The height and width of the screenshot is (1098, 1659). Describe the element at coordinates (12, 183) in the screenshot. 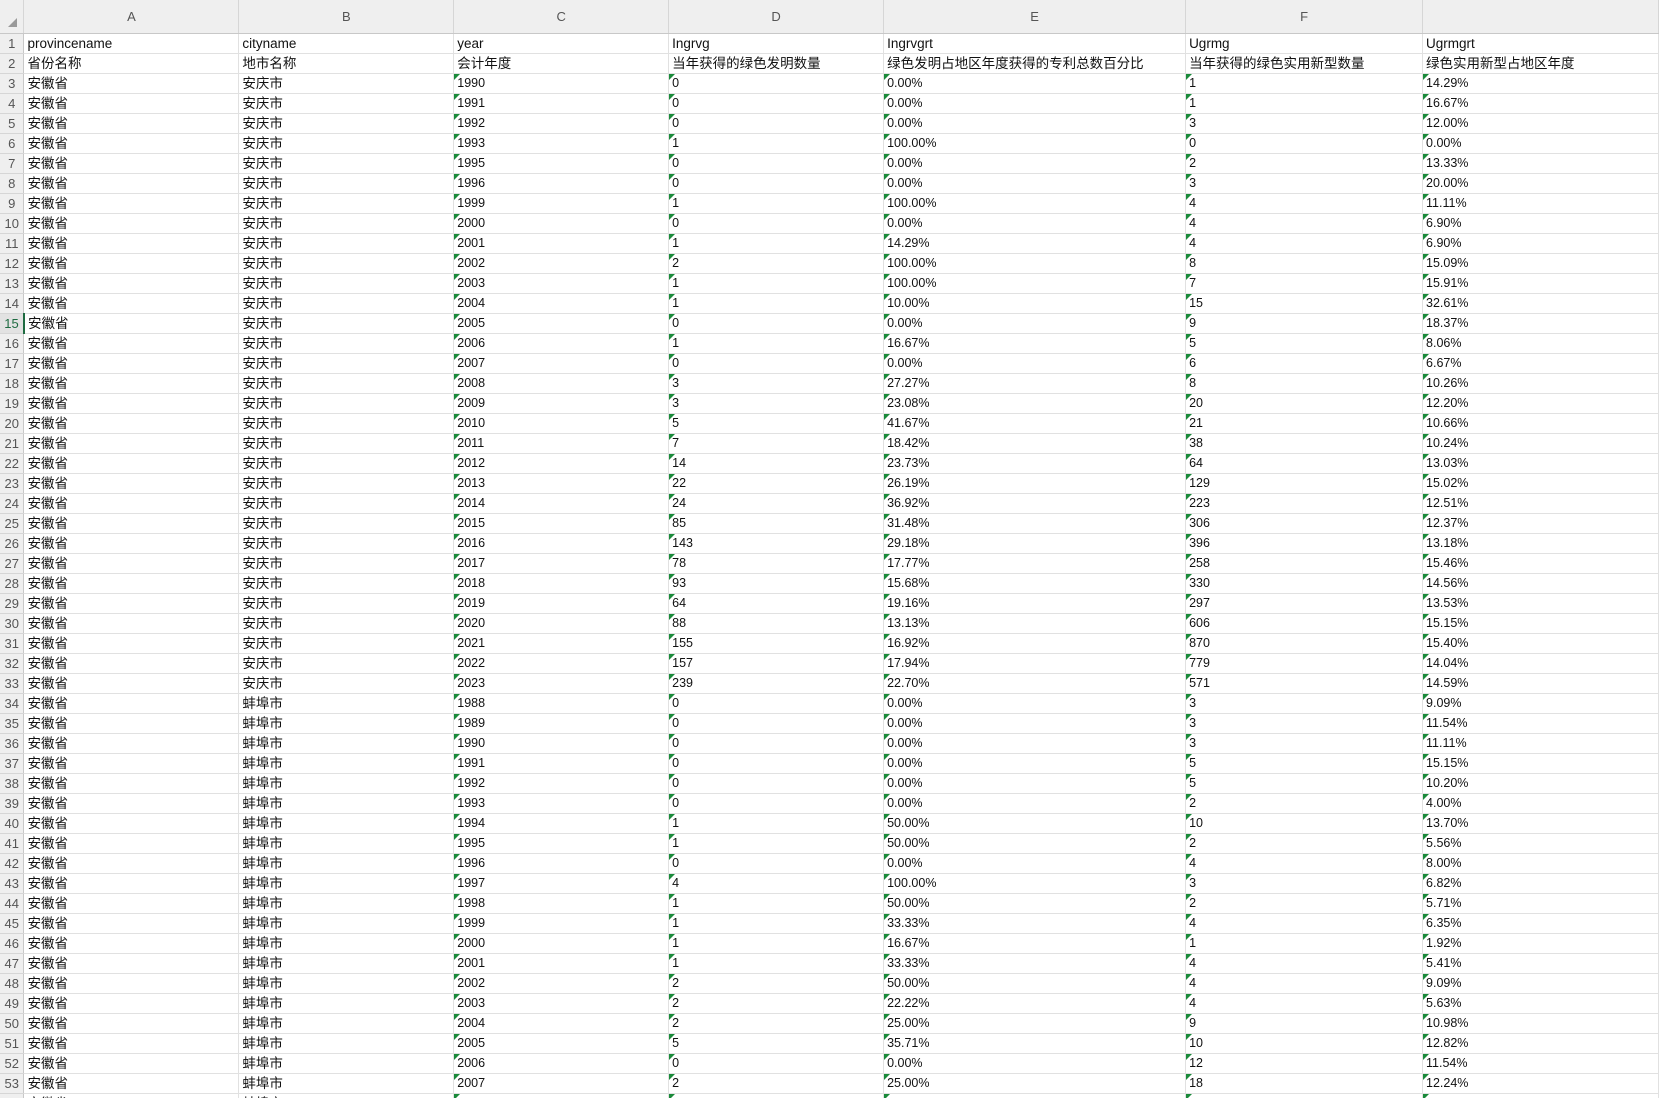

I see `row-header: 8` at that location.